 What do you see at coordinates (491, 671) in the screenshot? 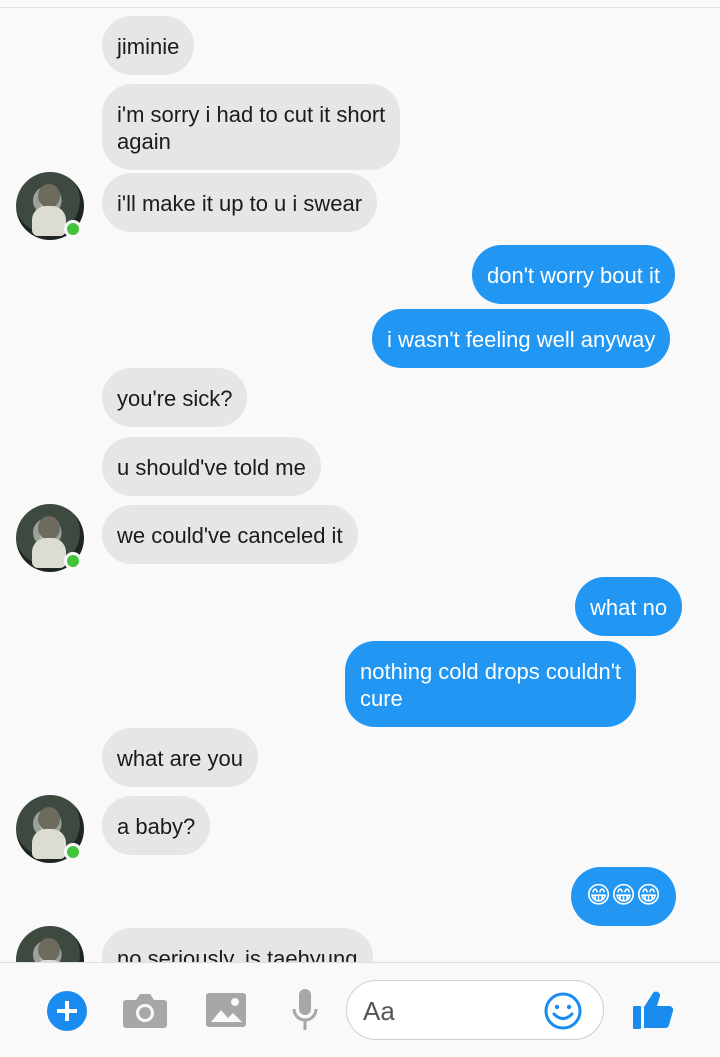
I see `message-text: nothing cold drops couldn't` at bounding box center [491, 671].